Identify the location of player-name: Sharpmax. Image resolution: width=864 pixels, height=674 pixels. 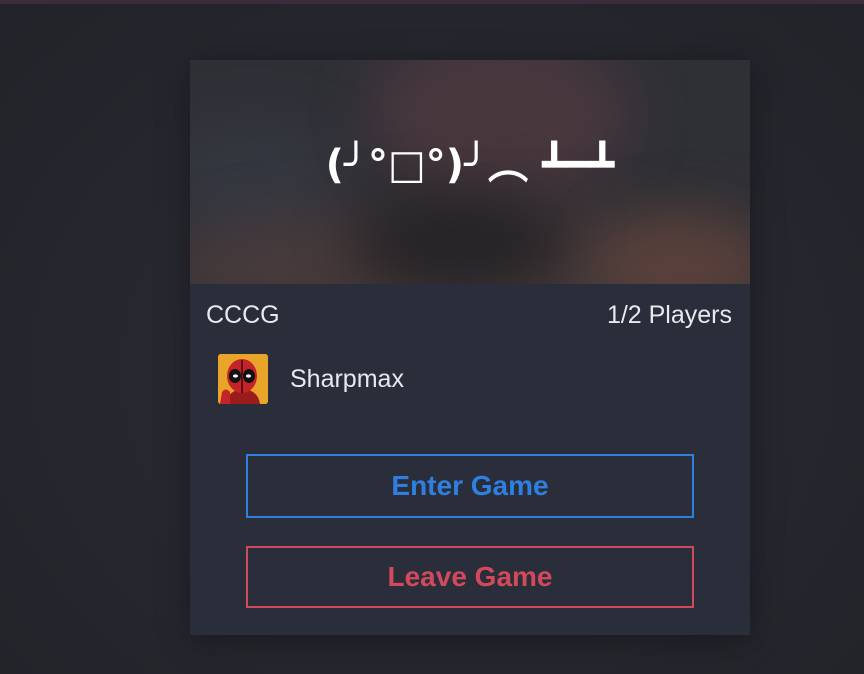
(347, 379).